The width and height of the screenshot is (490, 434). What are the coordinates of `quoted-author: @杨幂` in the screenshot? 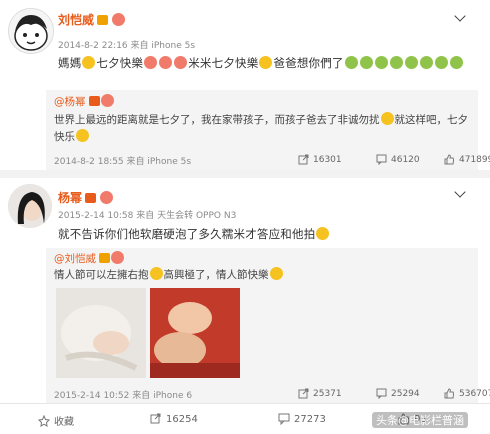 It's located at (70, 102).